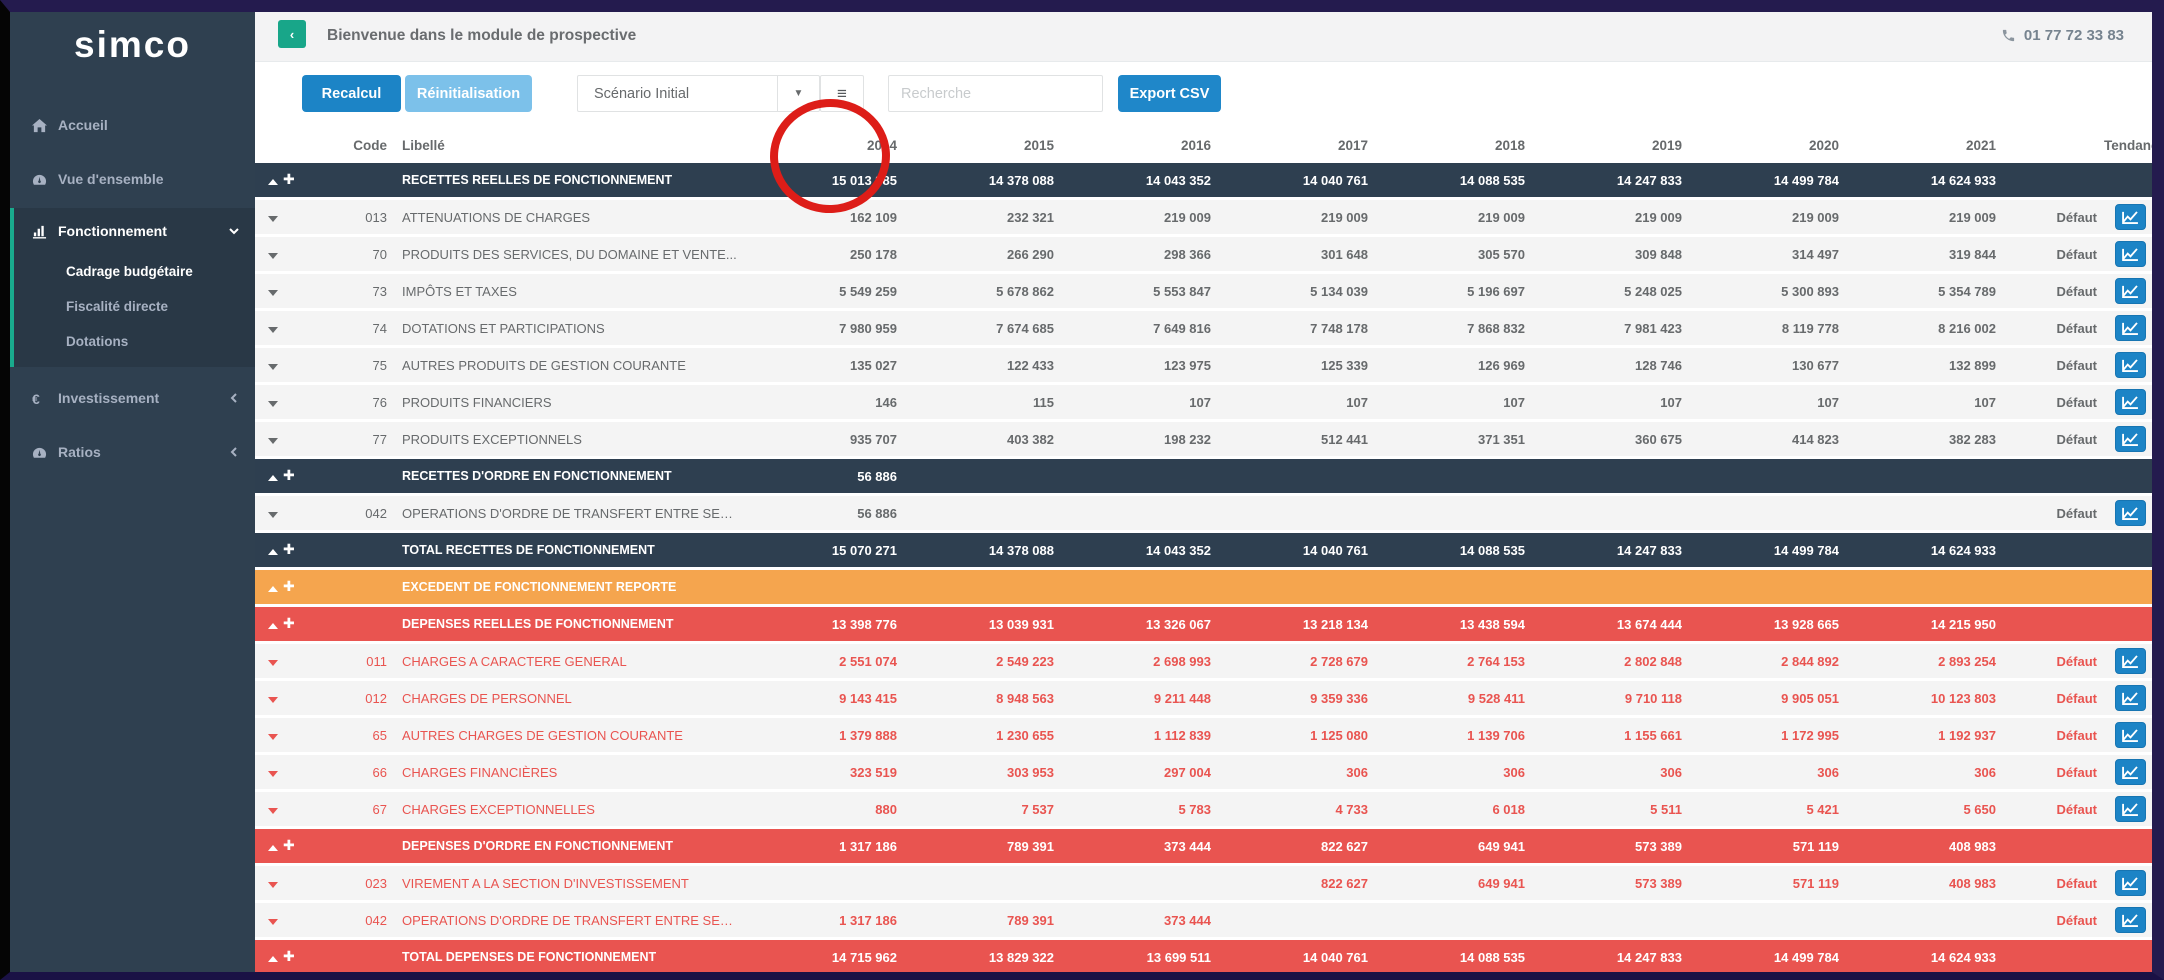 The height and width of the screenshot is (980, 2164). I want to click on reinitialisation-button: Réinitialisation, so click(468, 93).